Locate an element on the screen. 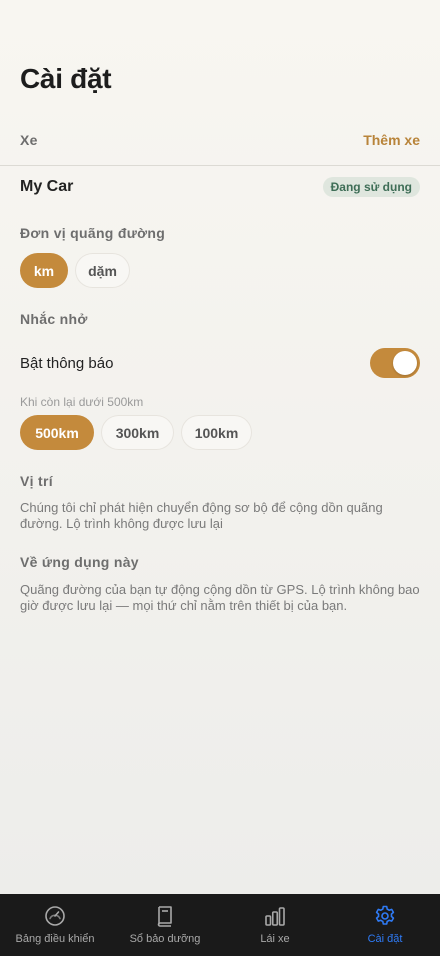 The width and height of the screenshot is (440, 956). notification-label: Bật thông báo is located at coordinates (67, 363).